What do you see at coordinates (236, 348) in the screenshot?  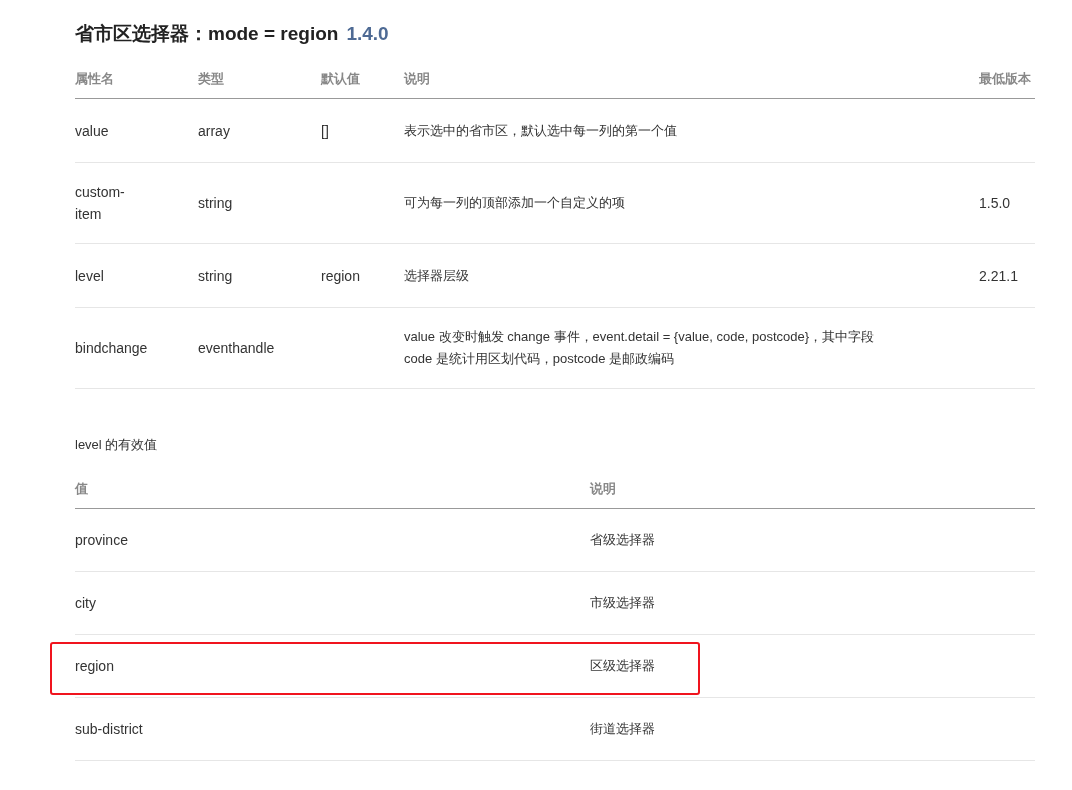 I see `table-cell: eventhandle` at bounding box center [236, 348].